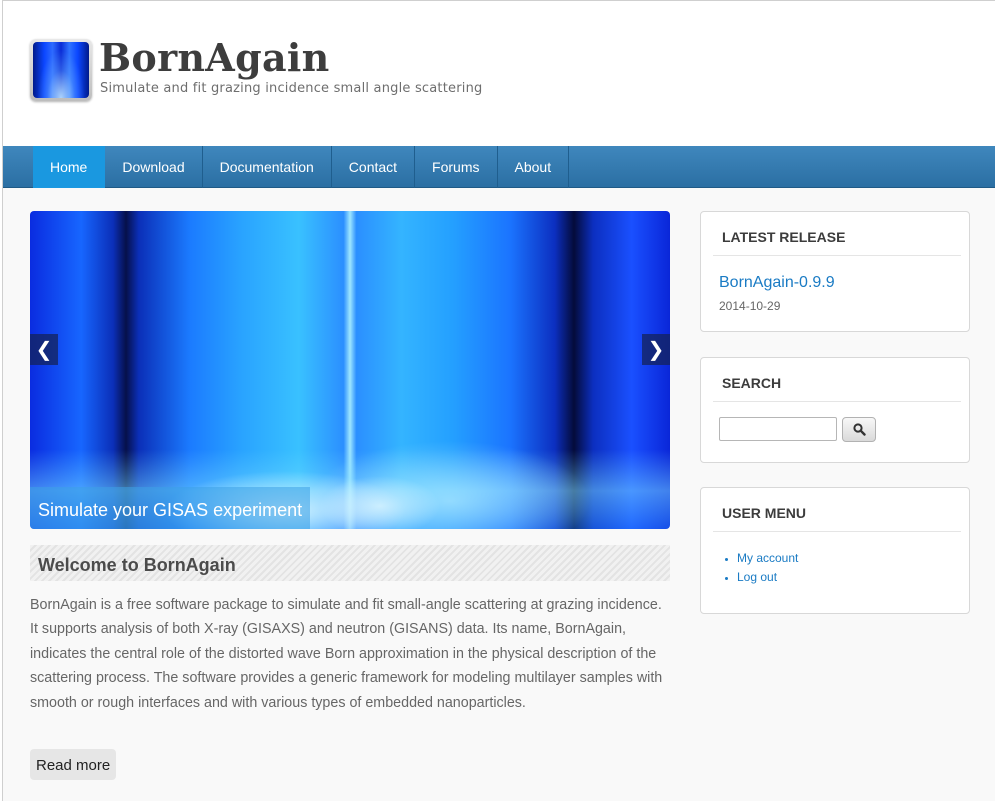 The height and width of the screenshot is (801, 996). What do you see at coordinates (73, 764) in the screenshot?
I see `read-more-button: Read more` at bounding box center [73, 764].